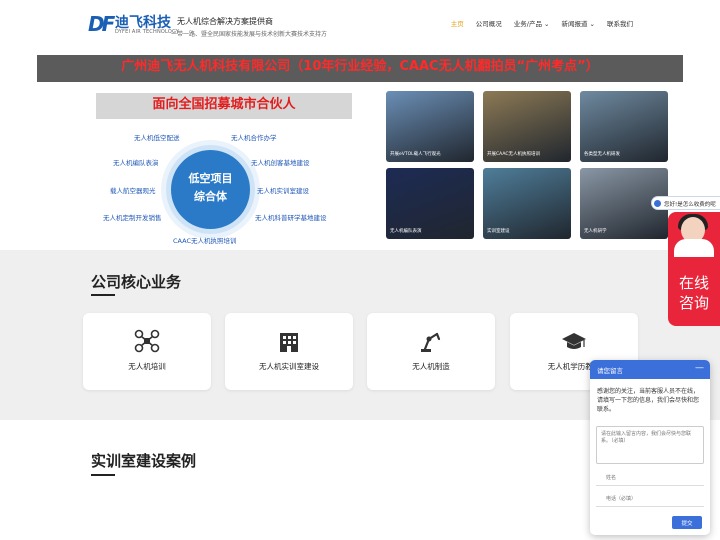 Image resolution: width=720 pixels, height=540 pixels. What do you see at coordinates (147, 341) in the screenshot?
I see `drone-icon` at bounding box center [147, 341].